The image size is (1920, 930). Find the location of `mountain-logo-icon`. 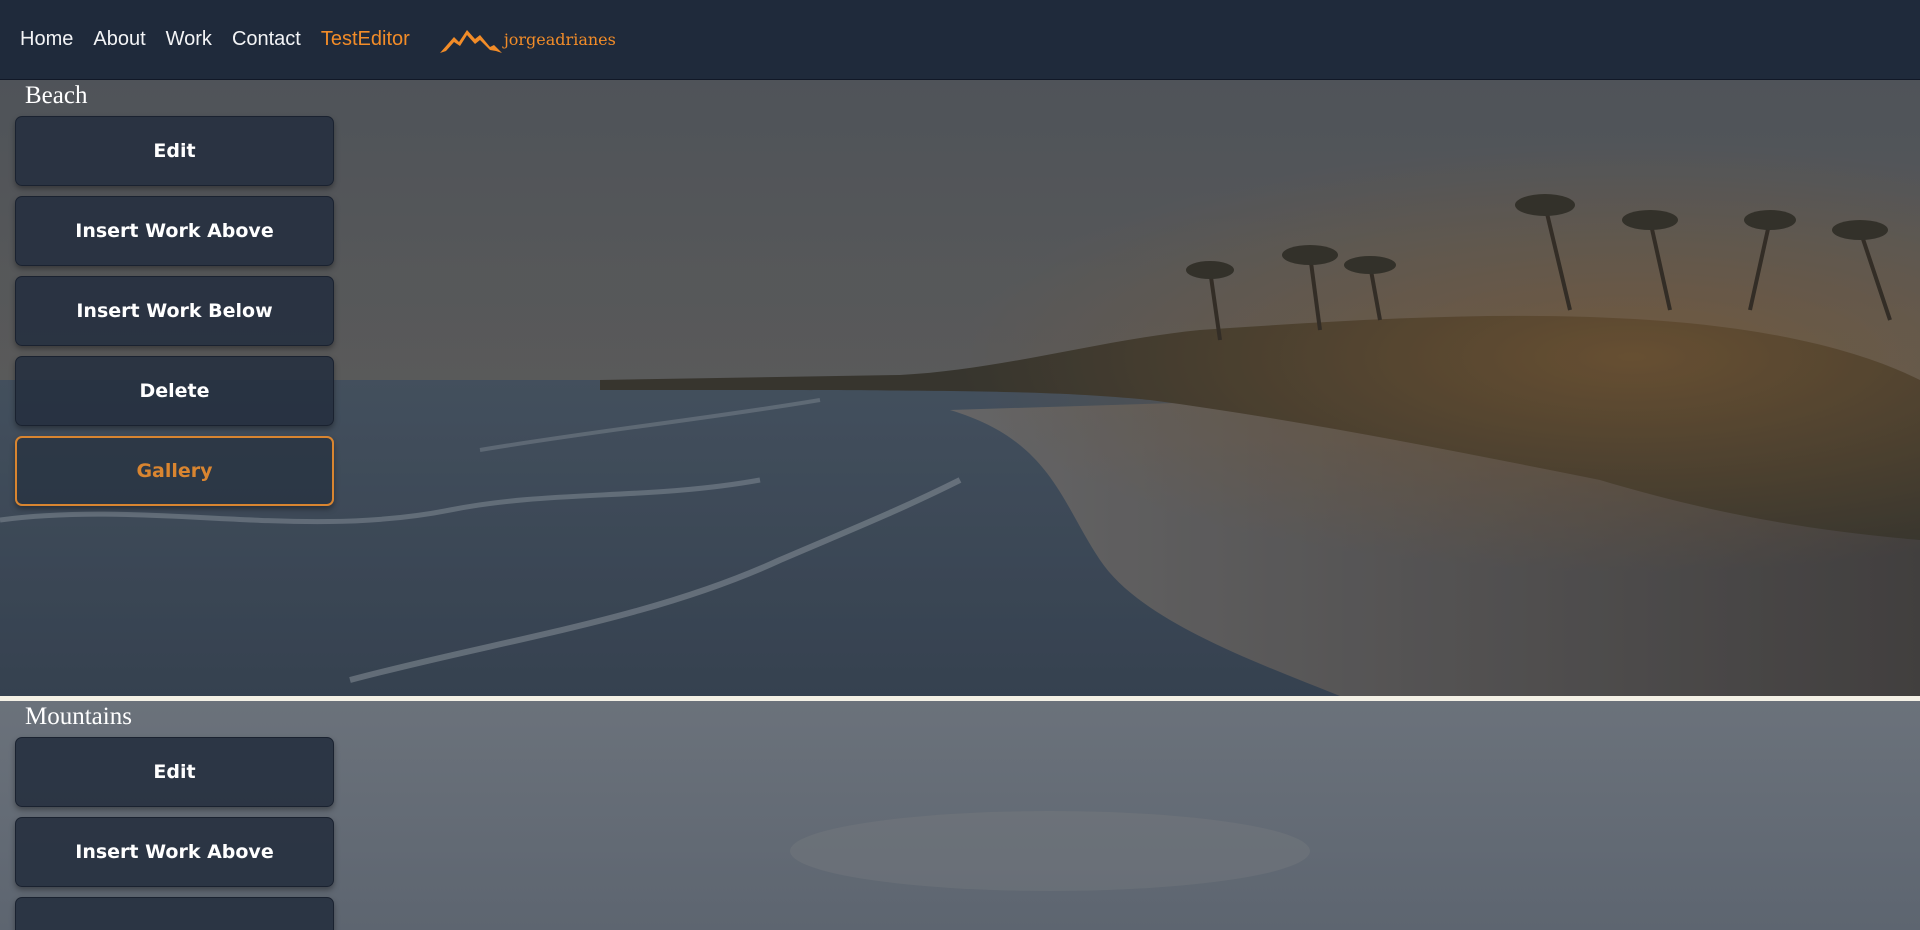

mountain-logo-icon is located at coordinates (470, 41).